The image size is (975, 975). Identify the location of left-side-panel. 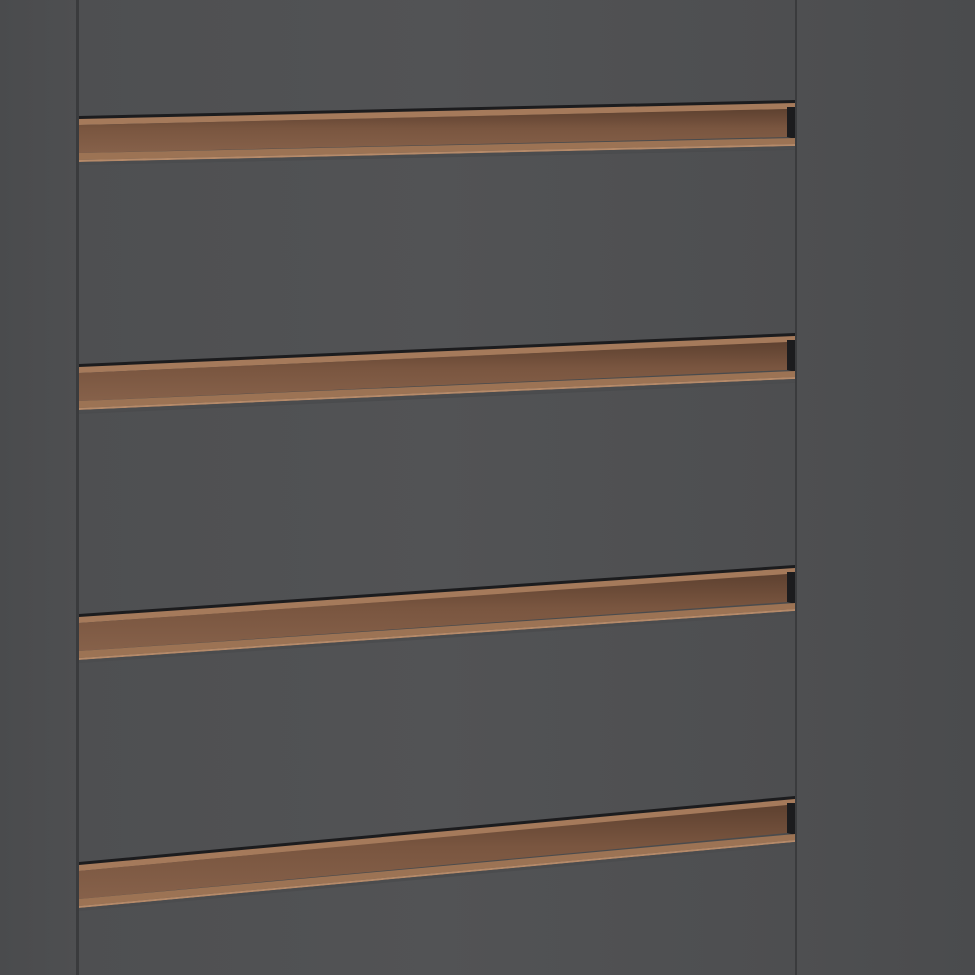
(39, 487).